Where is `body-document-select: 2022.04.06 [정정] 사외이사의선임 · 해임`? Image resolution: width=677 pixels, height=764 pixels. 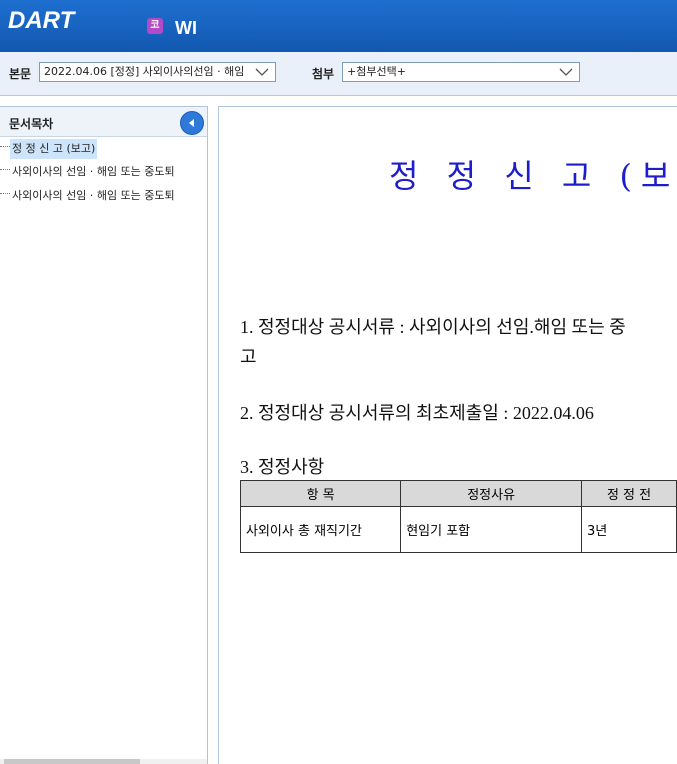
body-document-select: 2022.04.06 [정정] 사외이사의선임 · 해임 is located at coordinates (157, 72).